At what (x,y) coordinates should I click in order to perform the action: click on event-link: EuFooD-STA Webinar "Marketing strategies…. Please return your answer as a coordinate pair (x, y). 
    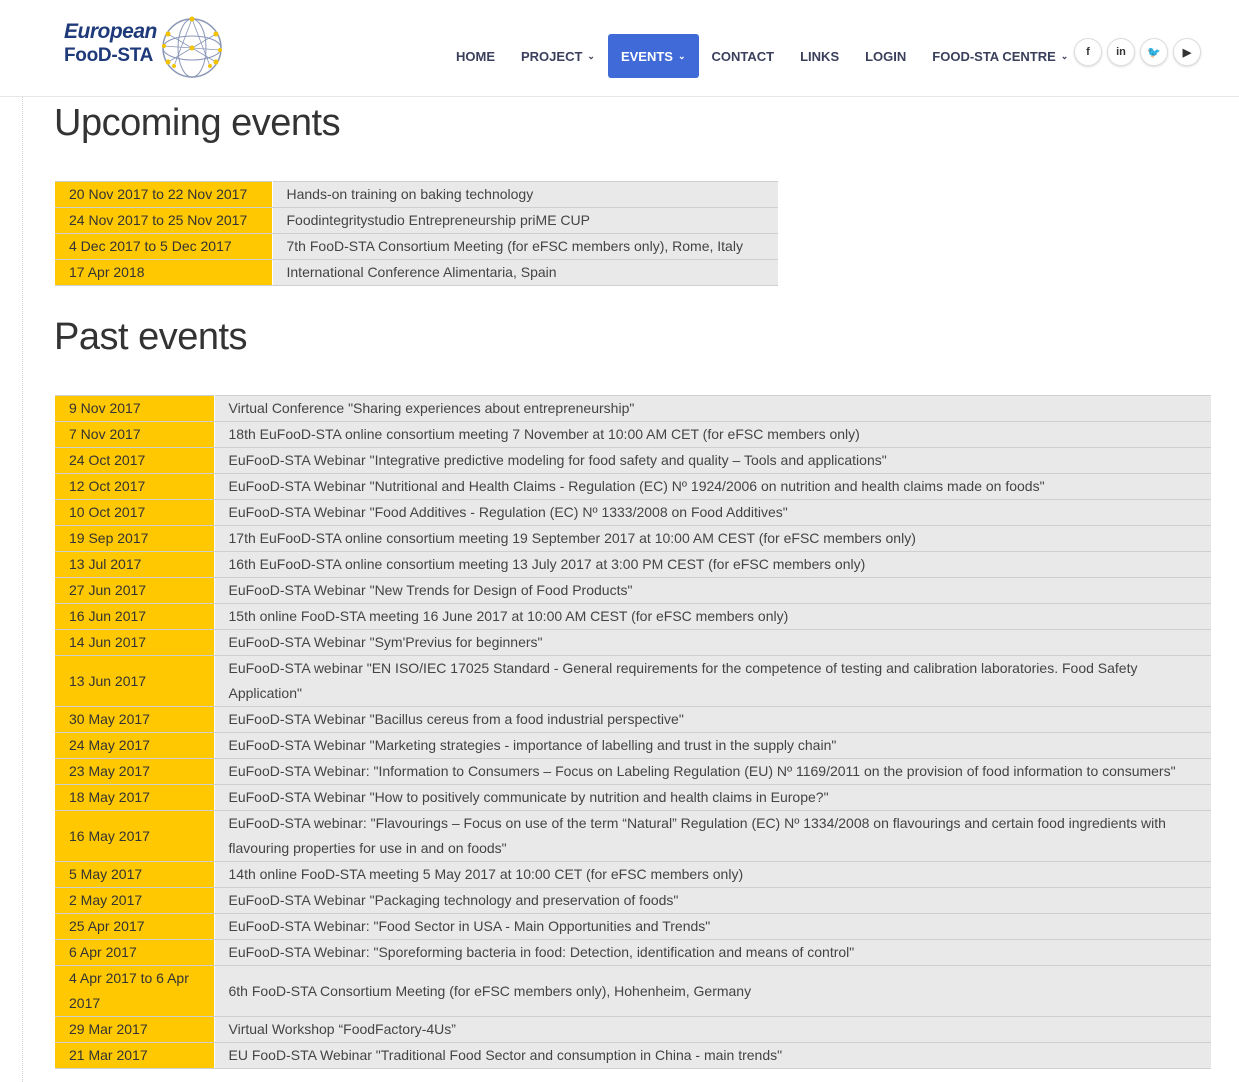
    Looking at the image, I should click on (533, 745).